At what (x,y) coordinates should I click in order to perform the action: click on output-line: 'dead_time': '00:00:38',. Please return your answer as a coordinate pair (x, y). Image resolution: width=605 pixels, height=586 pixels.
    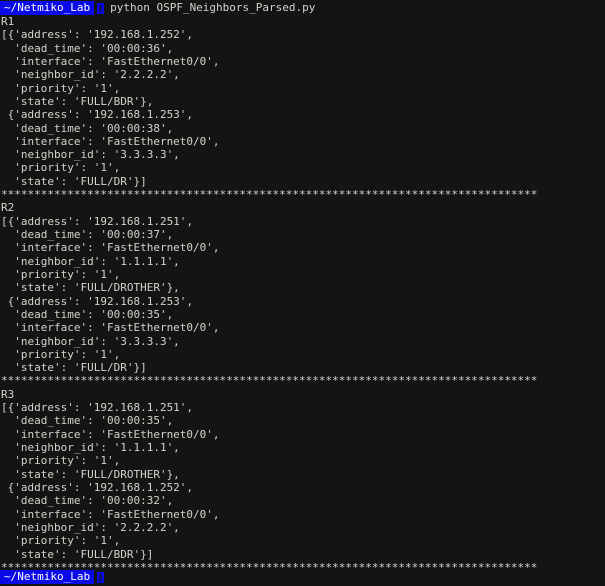
    Looking at the image, I should click on (87, 128).